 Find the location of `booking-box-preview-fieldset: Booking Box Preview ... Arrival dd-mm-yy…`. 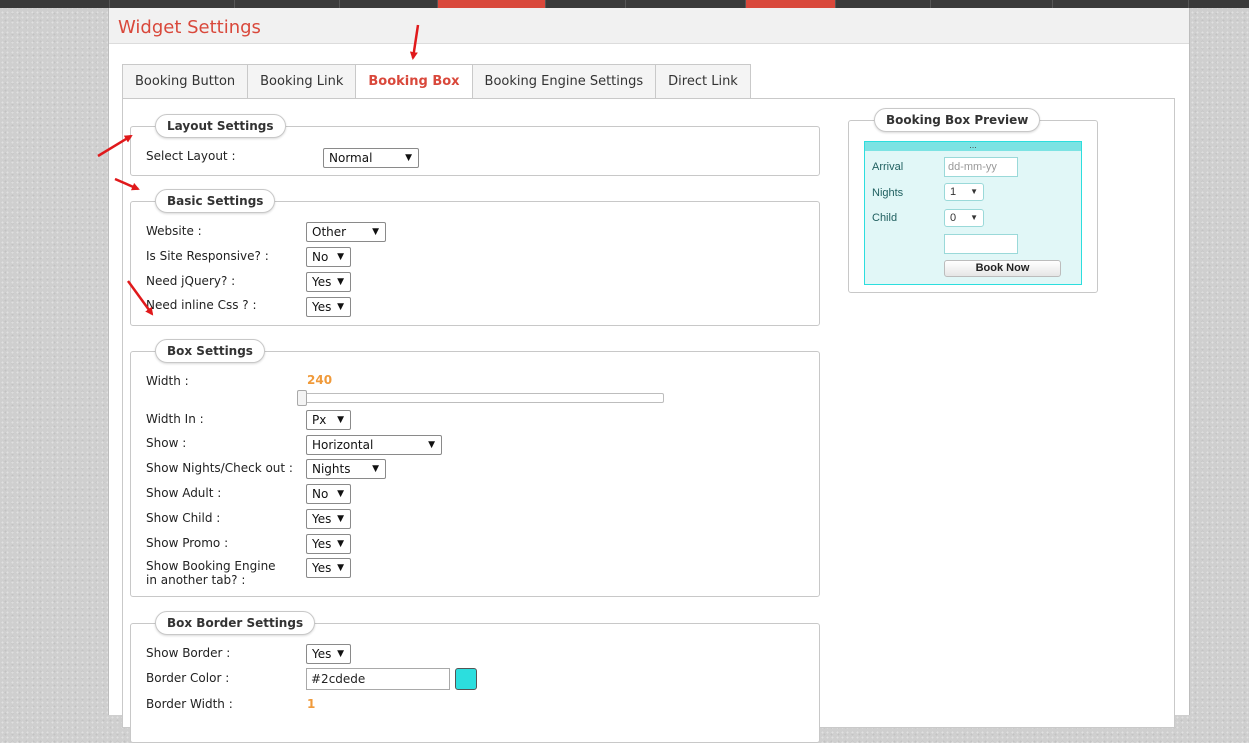

booking-box-preview-fieldset: Booking Box Preview ... Arrival dd-mm-yy… is located at coordinates (973, 200).